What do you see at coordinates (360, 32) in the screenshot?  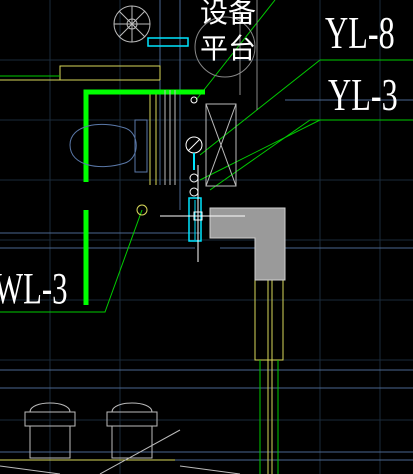 I see `pipe-label-yl8: YL-8` at bounding box center [360, 32].